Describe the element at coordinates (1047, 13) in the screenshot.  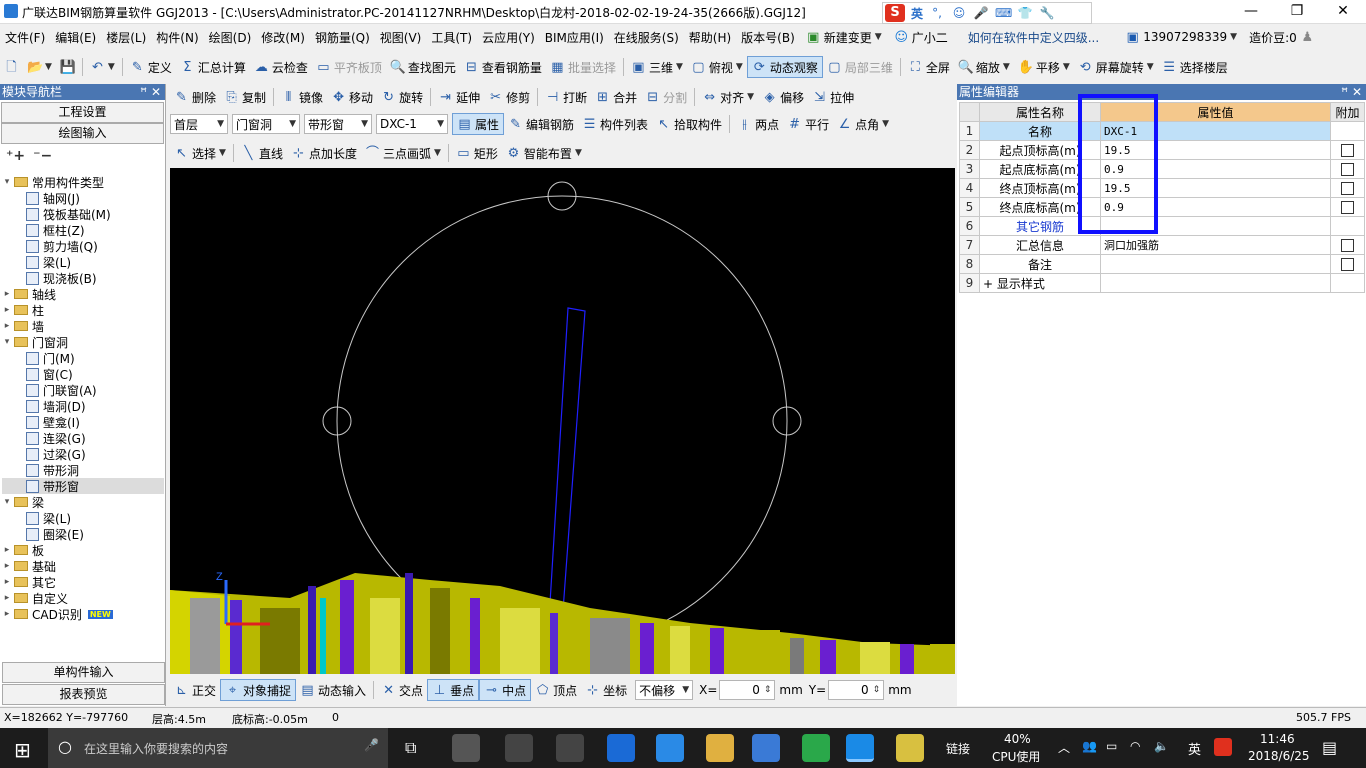
I see `wrench-icon: 🔧` at that location.